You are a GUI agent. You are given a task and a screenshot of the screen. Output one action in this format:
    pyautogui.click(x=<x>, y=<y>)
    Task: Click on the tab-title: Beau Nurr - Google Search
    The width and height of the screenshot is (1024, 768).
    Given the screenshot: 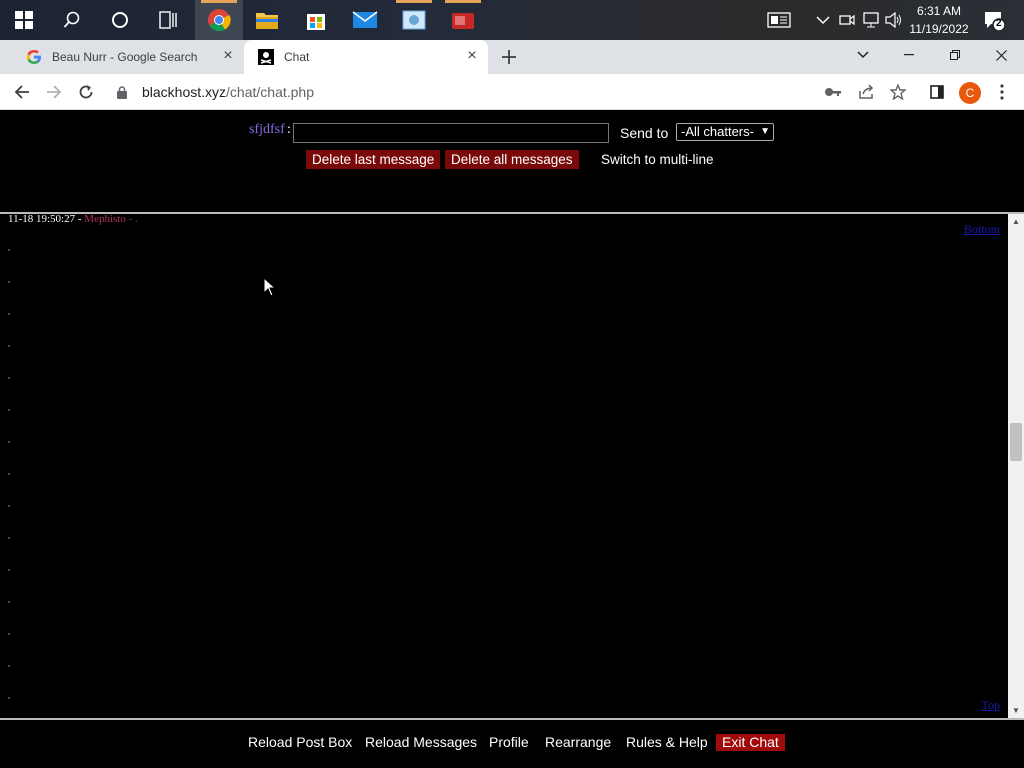 What is the action you would take?
    pyautogui.click(x=125, y=57)
    